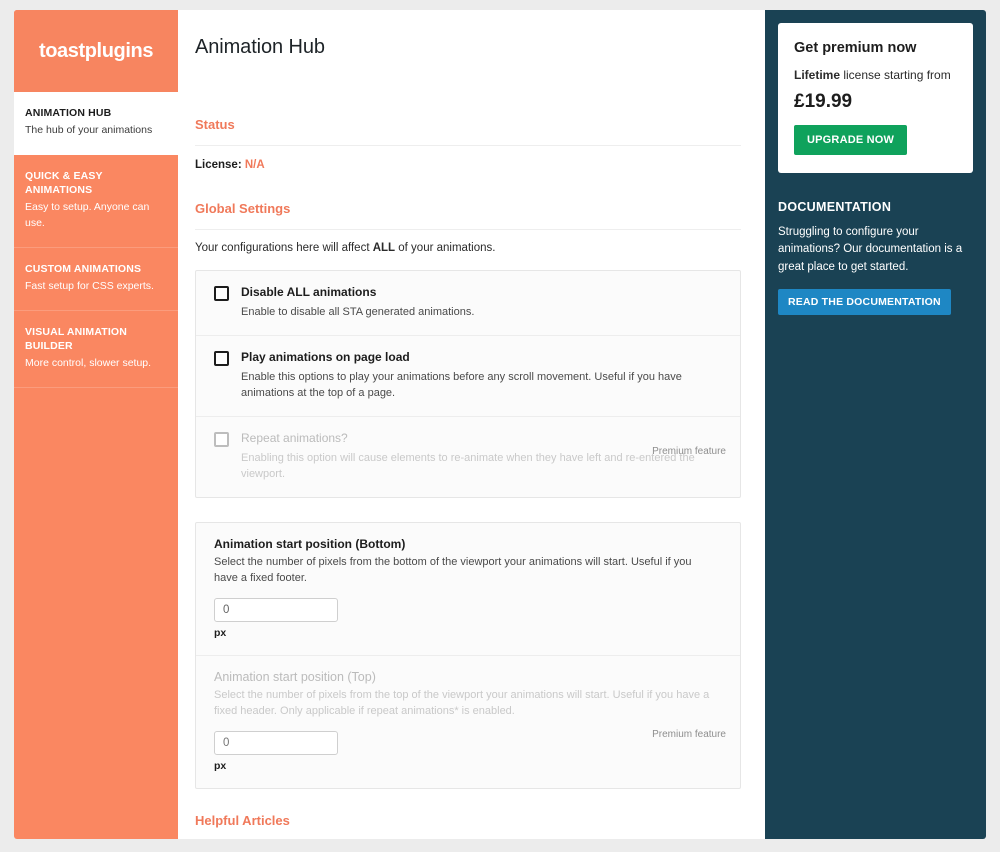 The height and width of the screenshot is (852, 1000). What do you see at coordinates (310, 543) in the screenshot?
I see `field-label: Animation start position (Bottom)` at bounding box center [310, 543].